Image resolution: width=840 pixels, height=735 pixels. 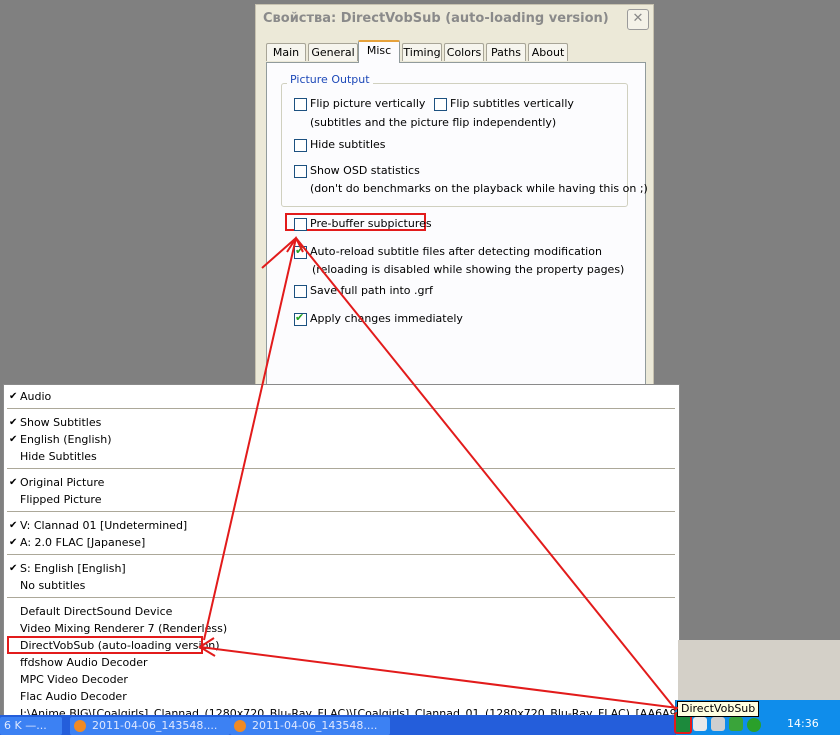 What do you see at coordinates (506, 52) in the screenshot?
I see `tab-paths: Paths` at bounding box center [506, 52].